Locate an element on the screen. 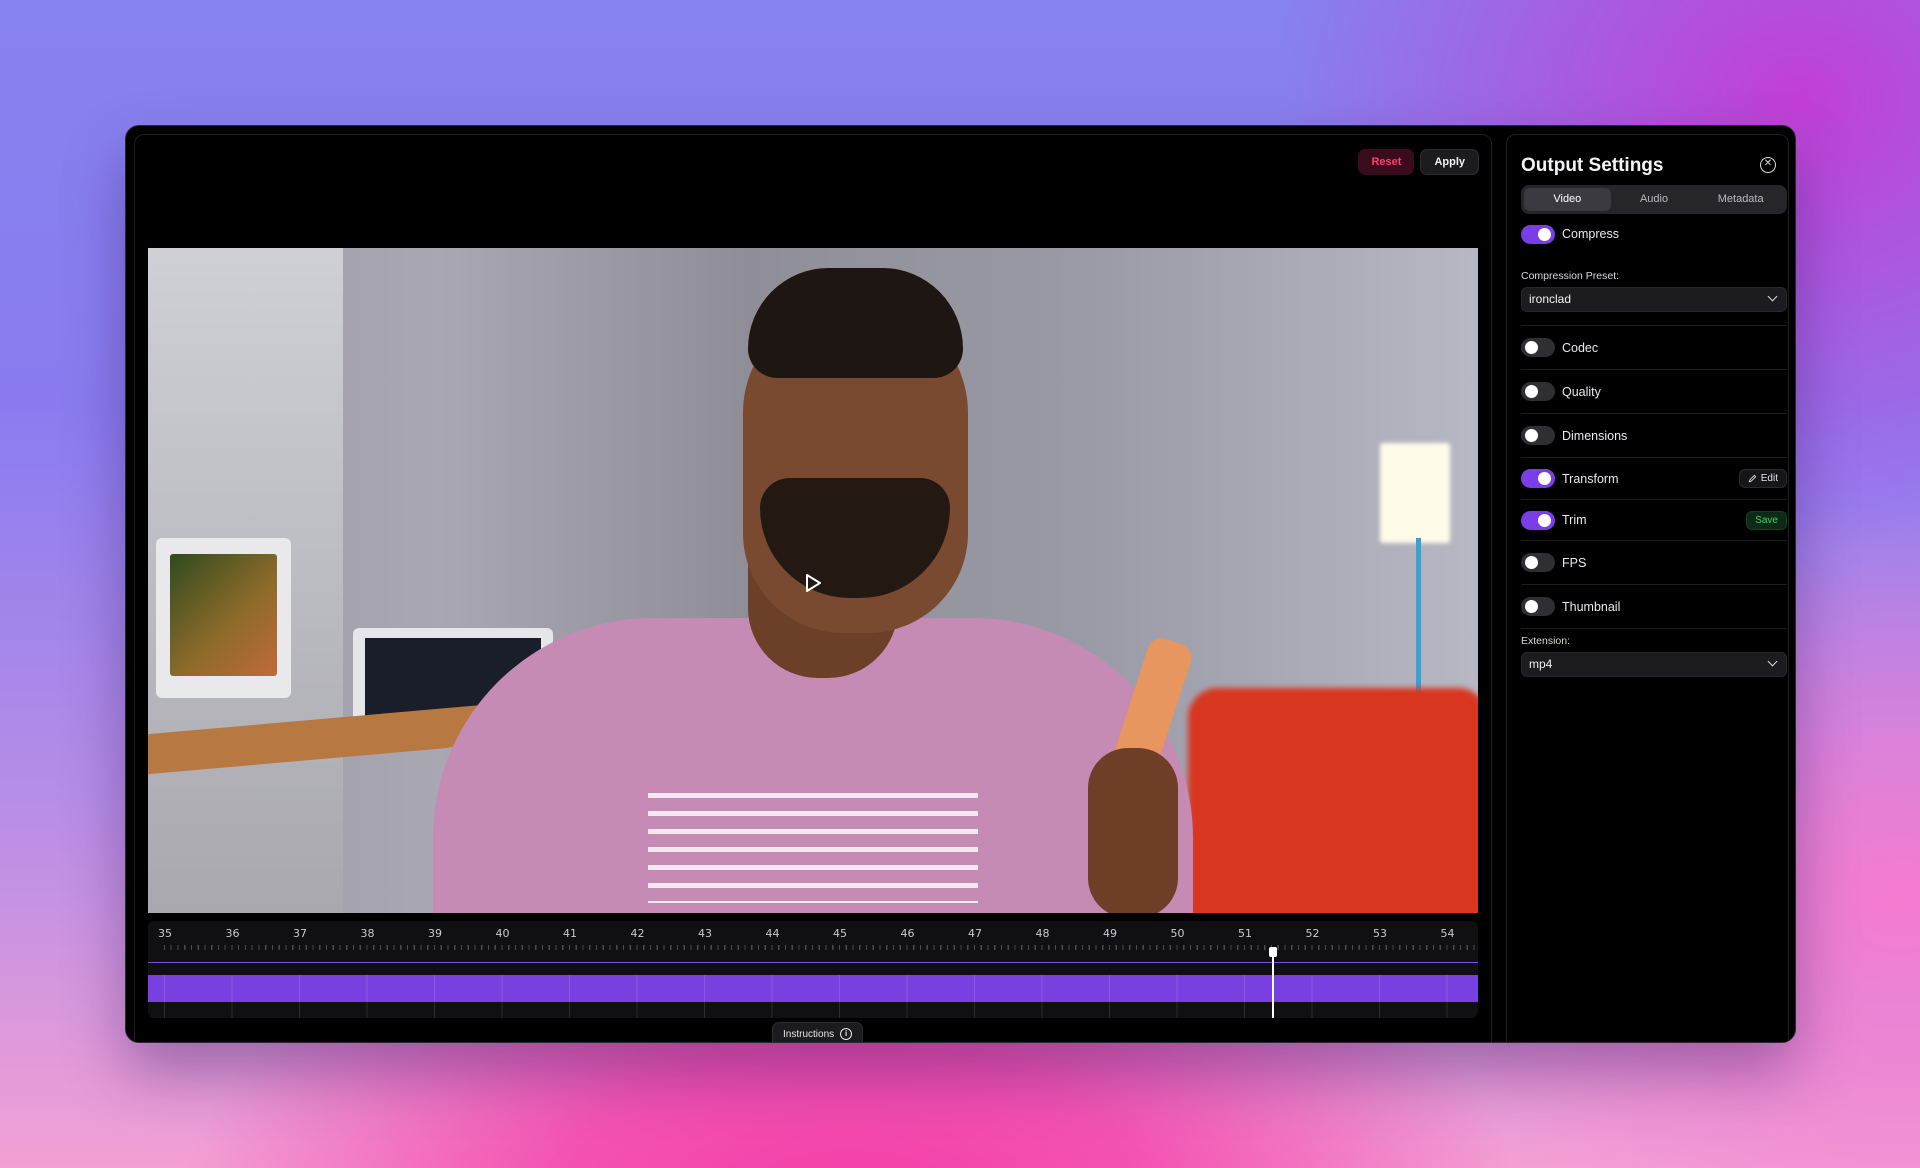 Image resolution: width=1920 pixels, height=1168 pixels. tab-audio: Audio is located at coordinates (1654, 199).